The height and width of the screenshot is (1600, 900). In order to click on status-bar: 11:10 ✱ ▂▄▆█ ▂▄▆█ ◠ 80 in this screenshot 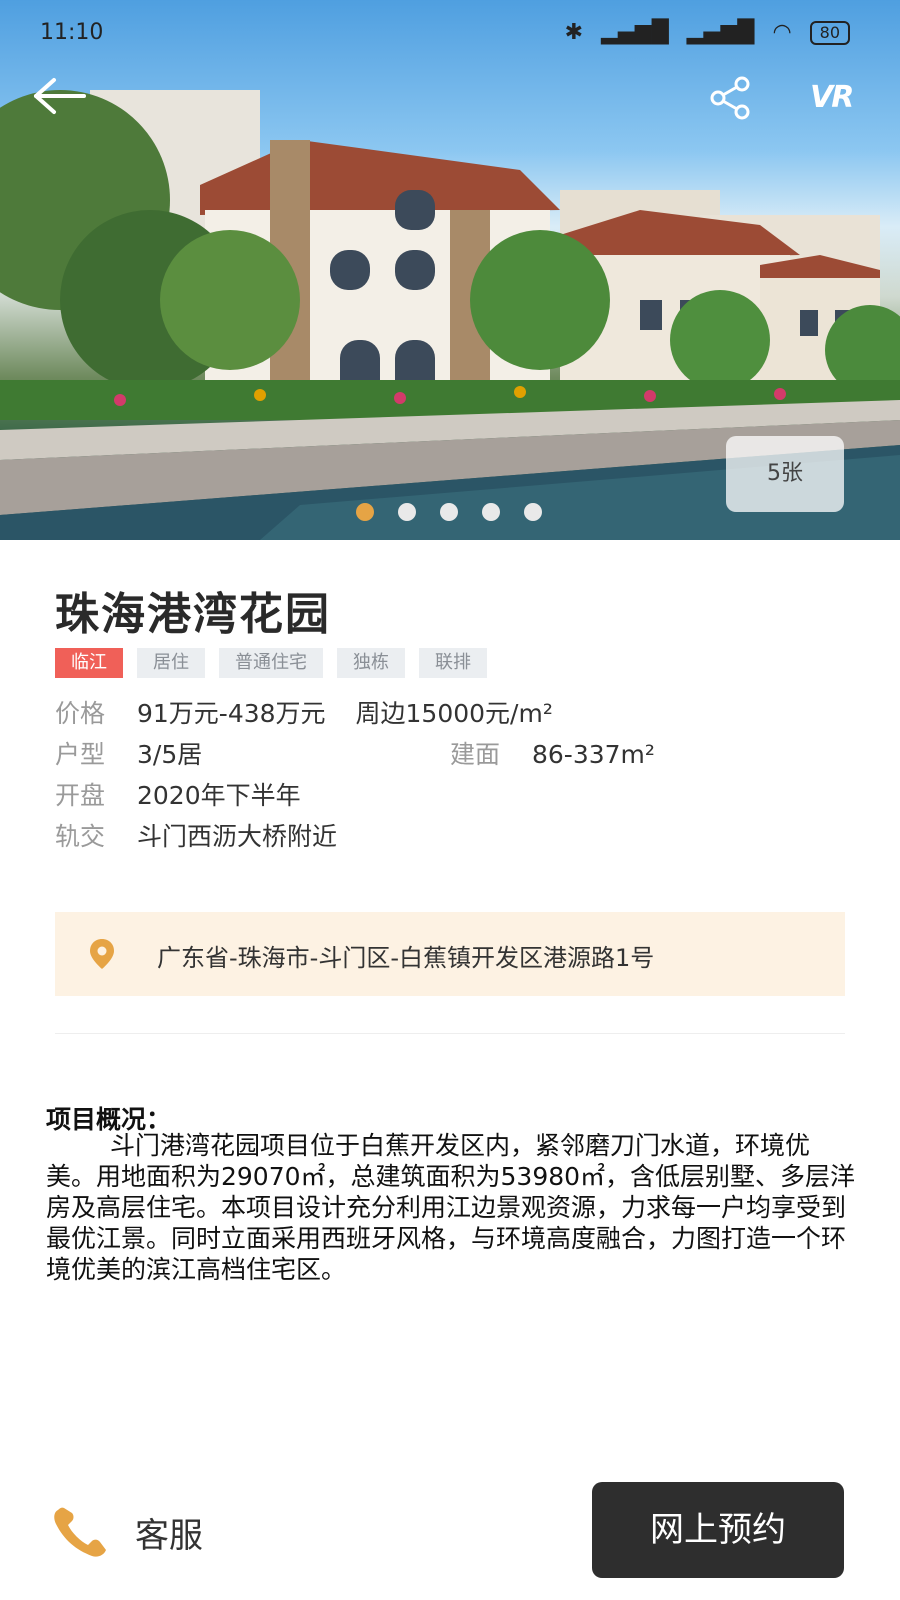, I will do `click(450, 33)`.